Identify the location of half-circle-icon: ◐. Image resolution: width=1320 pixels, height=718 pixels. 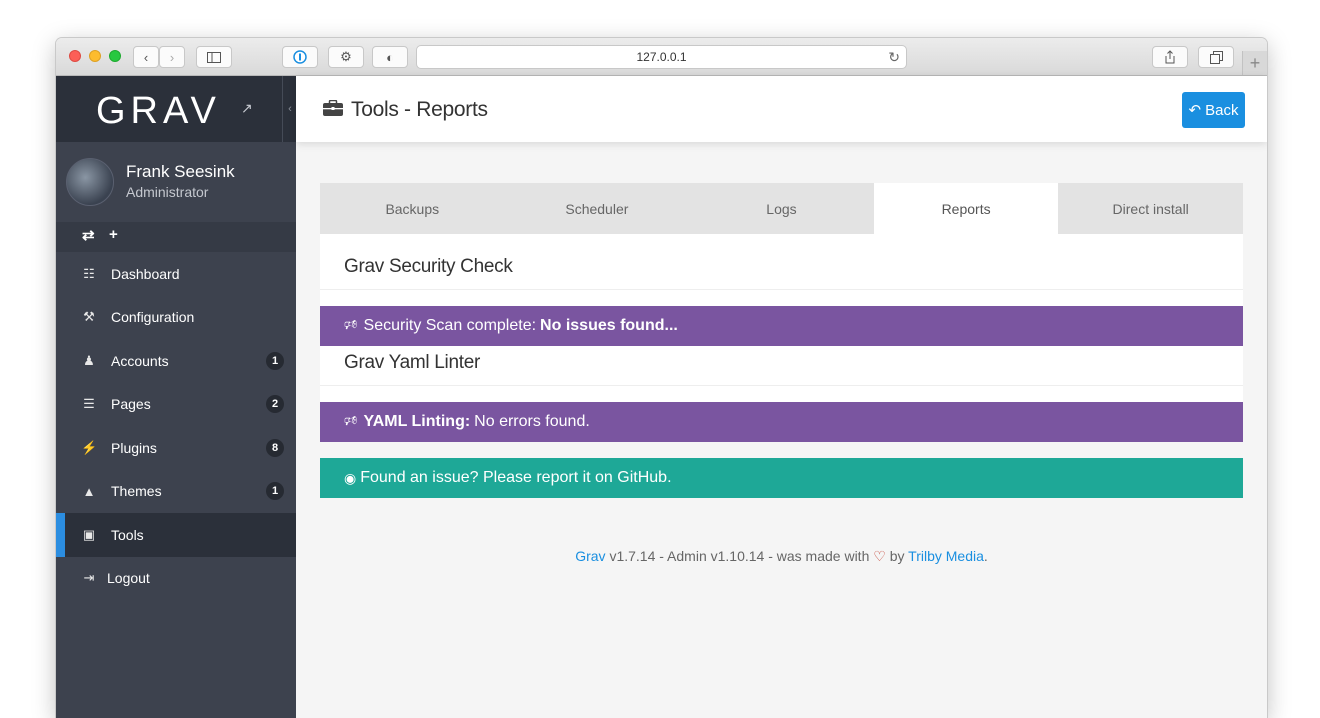
(390, 57).